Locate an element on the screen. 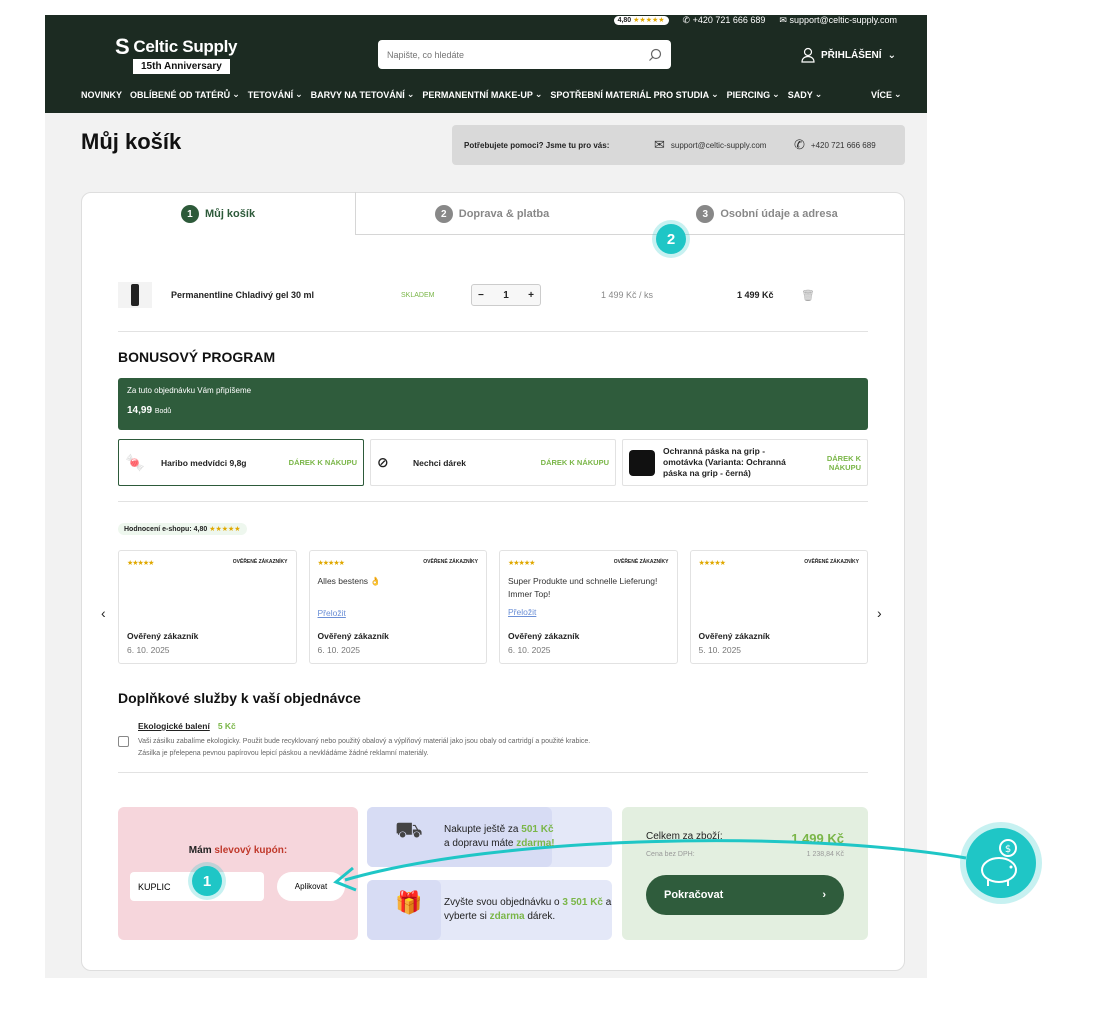 Image resolution: width=1100 pixels, height=1010 pixels. nav-label: PIERCING is located at coordinates (748, 94).